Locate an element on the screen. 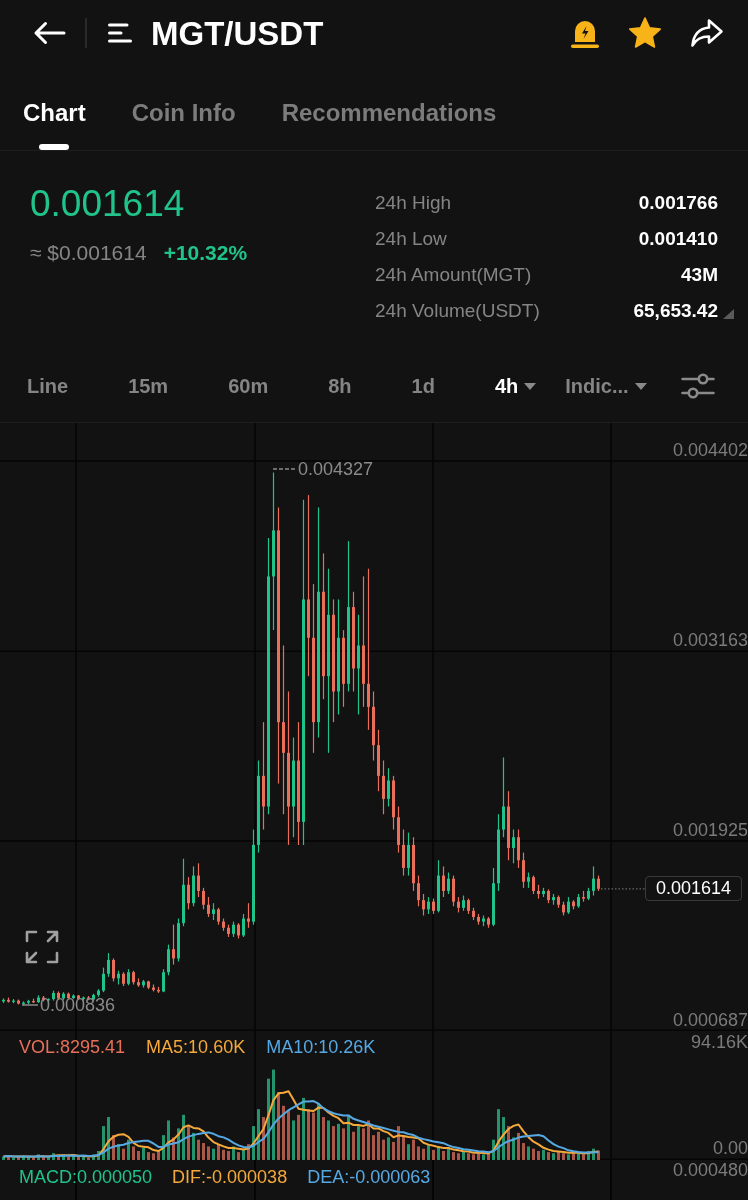 This screenshot has height=1200, width=748. price-axis-label: 0.003163 is located at coordinates (710, 640).